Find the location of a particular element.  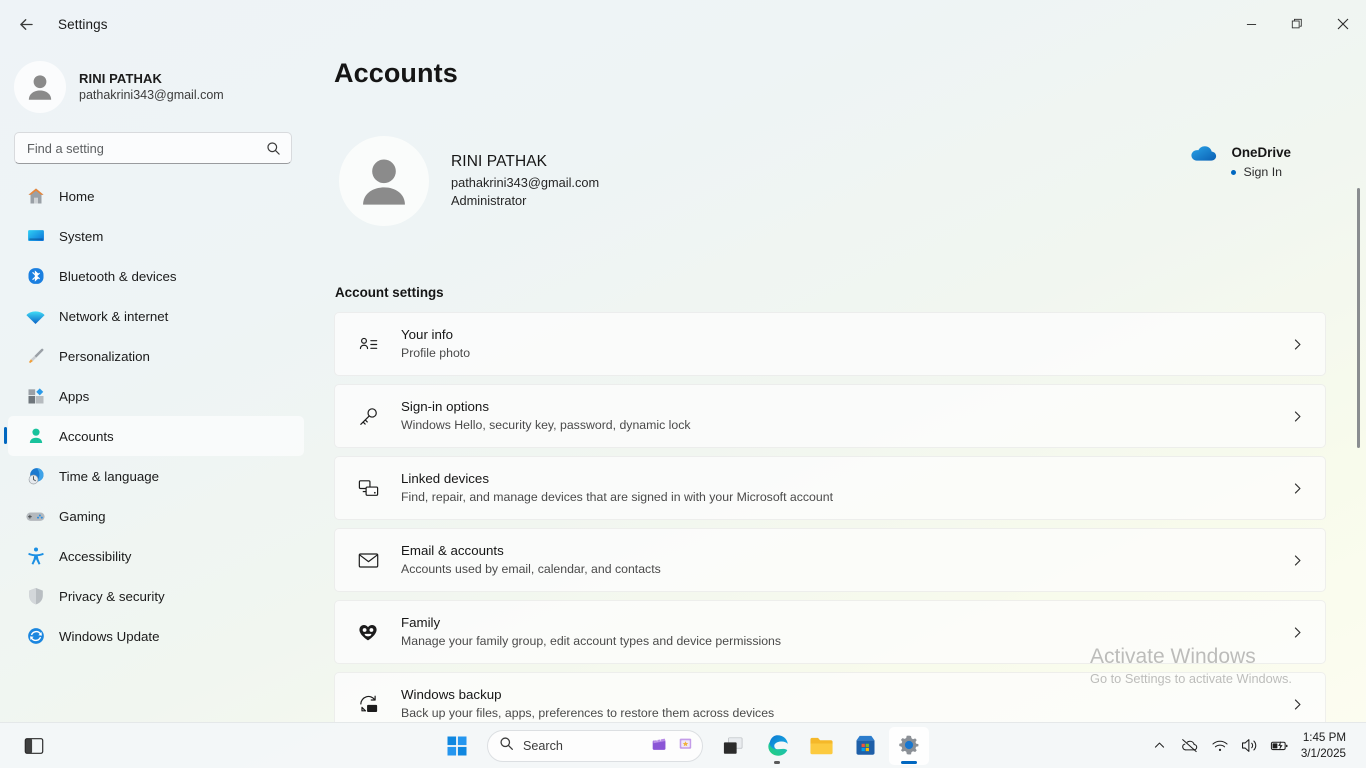

sidebar-item-label: Home is located at coordinates (77, 196).